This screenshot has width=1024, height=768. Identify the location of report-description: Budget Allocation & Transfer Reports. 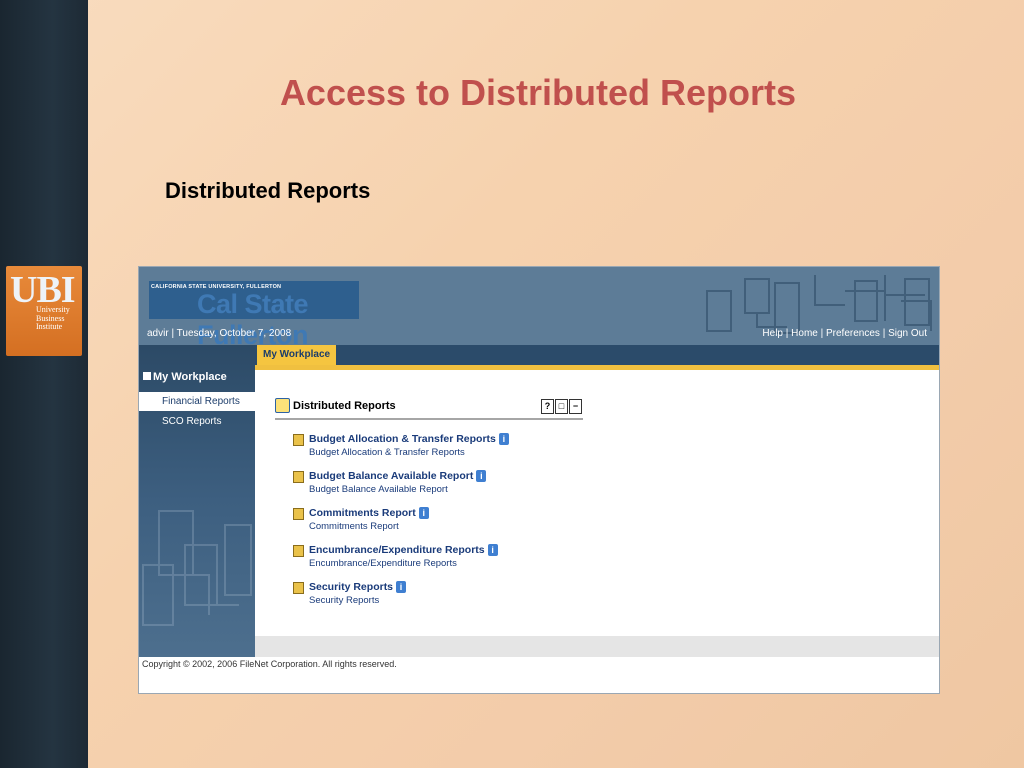
(387, 452).